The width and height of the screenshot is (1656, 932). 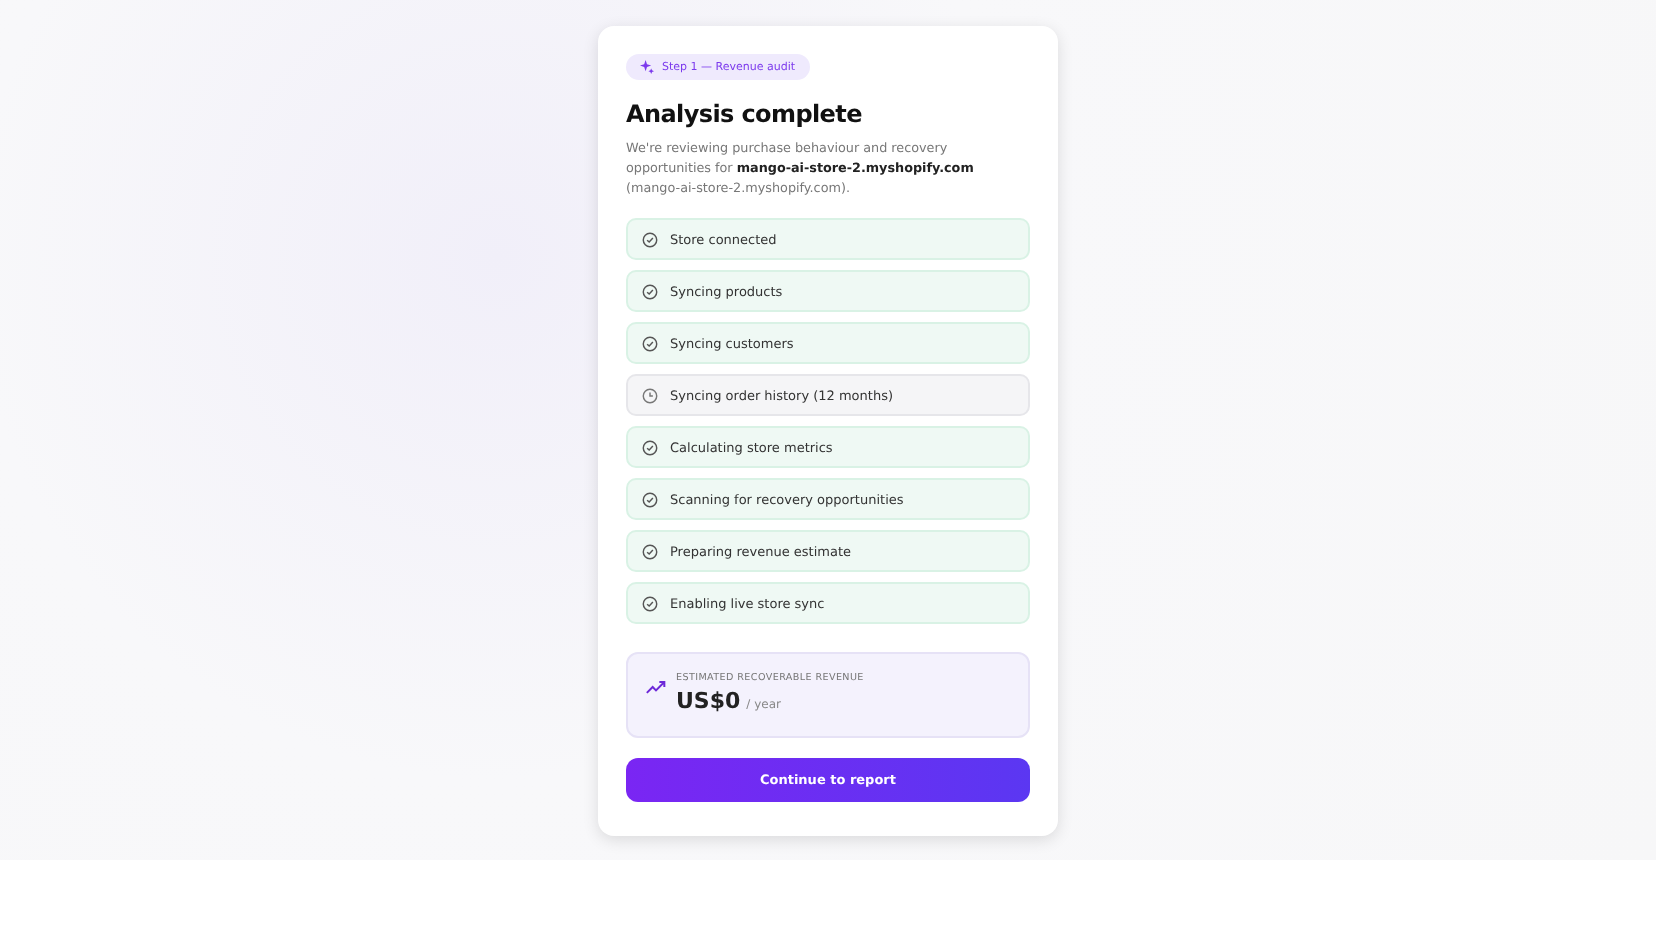 I want to click on heading: Analysis complete, so click(x=745, y=114).